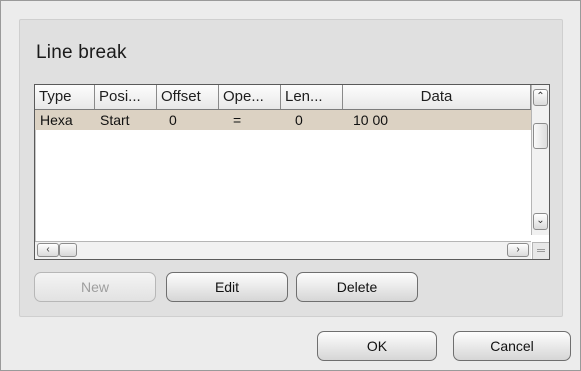 The width and height of the screenshot is (581, 371). Describe the element at coordinates (188, 97) in the screenshot. I see `column-header-offset: Offset` at that location.